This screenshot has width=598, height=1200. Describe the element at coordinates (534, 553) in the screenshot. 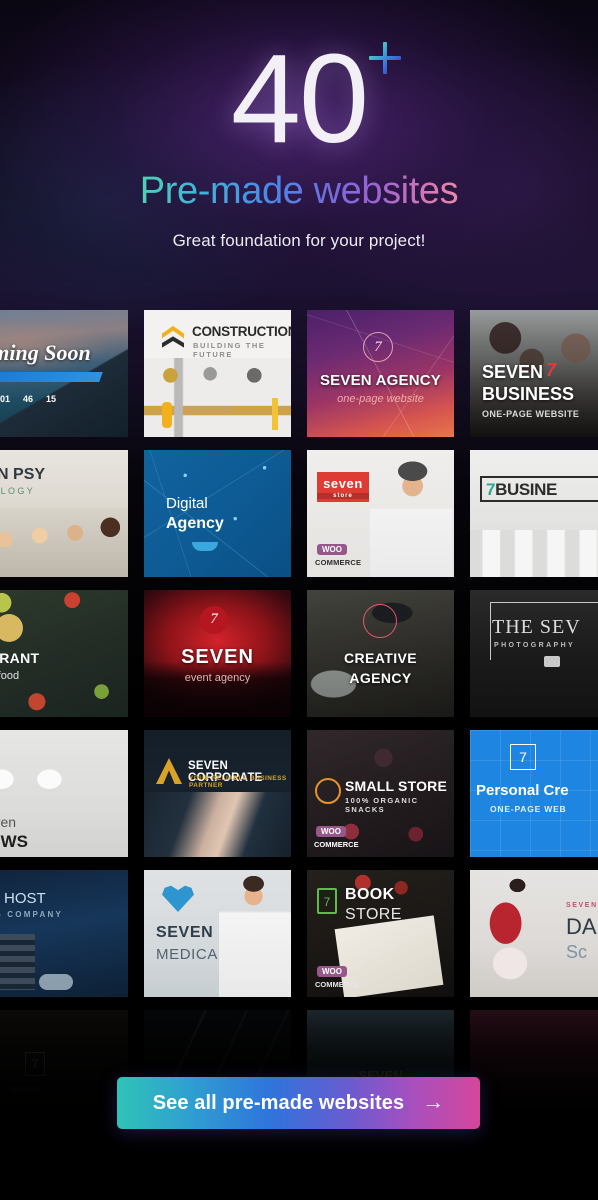

I see `chairs-photo` at that location.